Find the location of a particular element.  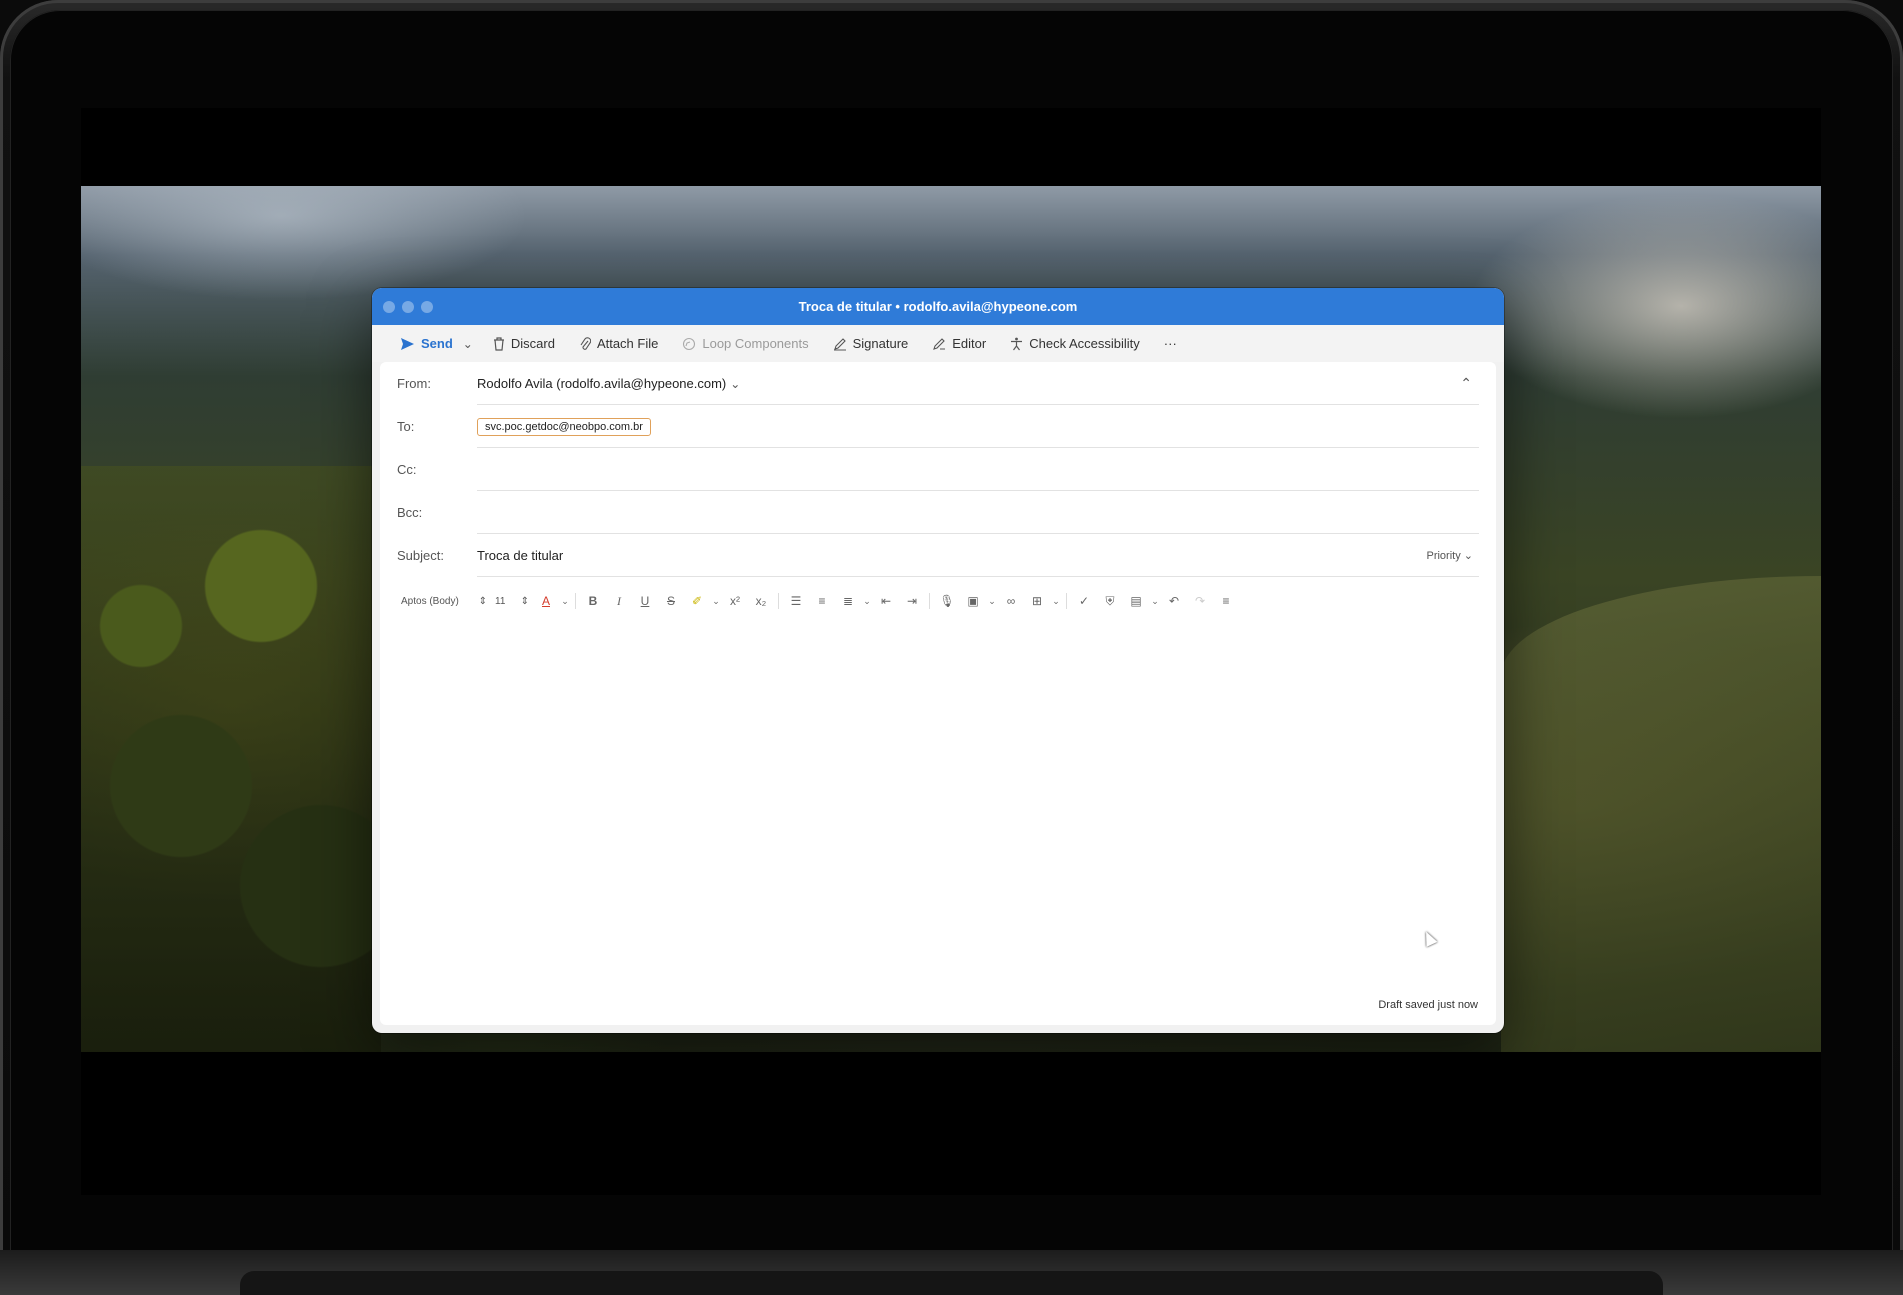

redo-icon: ↷ is located at coordinates (1200, 601).